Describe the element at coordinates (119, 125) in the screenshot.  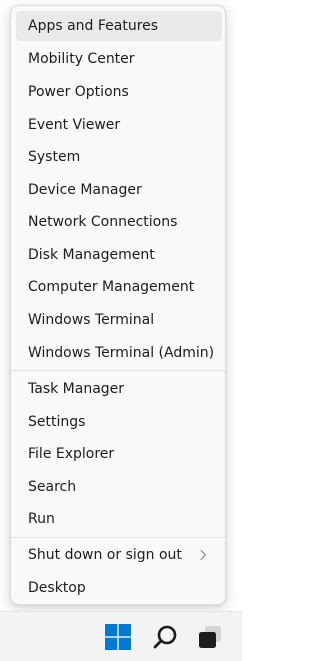
I see `menu-item-event-viewer: Event Viewer` at that location.